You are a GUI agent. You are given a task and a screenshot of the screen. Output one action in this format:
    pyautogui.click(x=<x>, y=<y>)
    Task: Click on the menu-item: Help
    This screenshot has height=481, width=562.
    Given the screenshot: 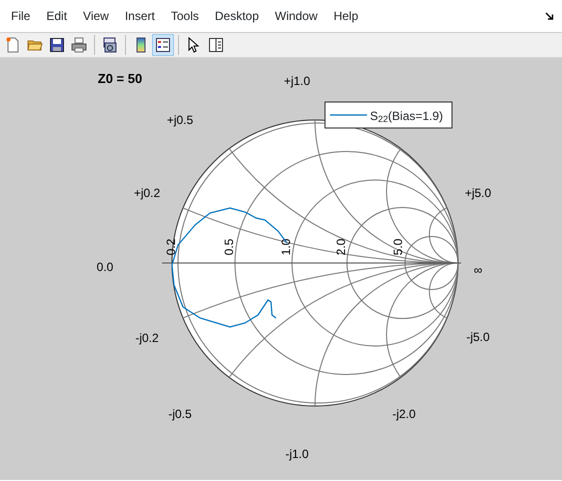 What is the action you would take?
    pyautogui.click(x=346, y=16)
    